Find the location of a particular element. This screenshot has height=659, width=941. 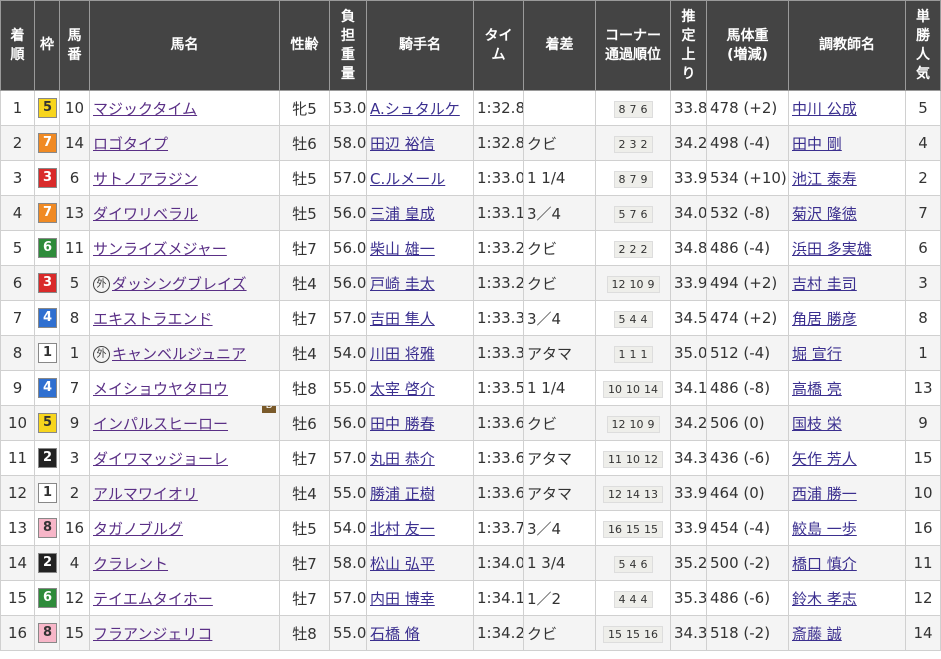

waku-badge: 2 is located at coordinates (47, 458).